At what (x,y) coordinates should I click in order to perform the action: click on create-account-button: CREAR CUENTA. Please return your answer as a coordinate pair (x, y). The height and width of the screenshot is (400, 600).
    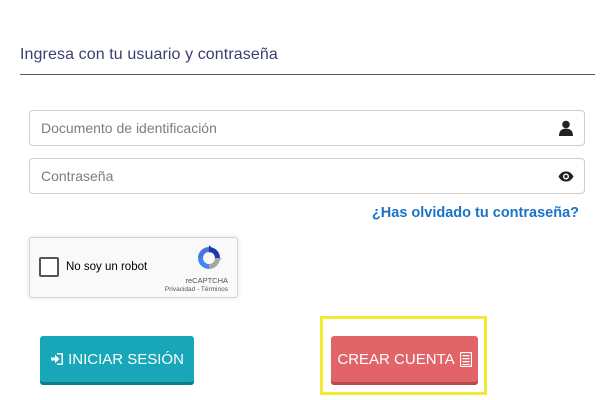
    Looking at the image, I should click on (404, 359).